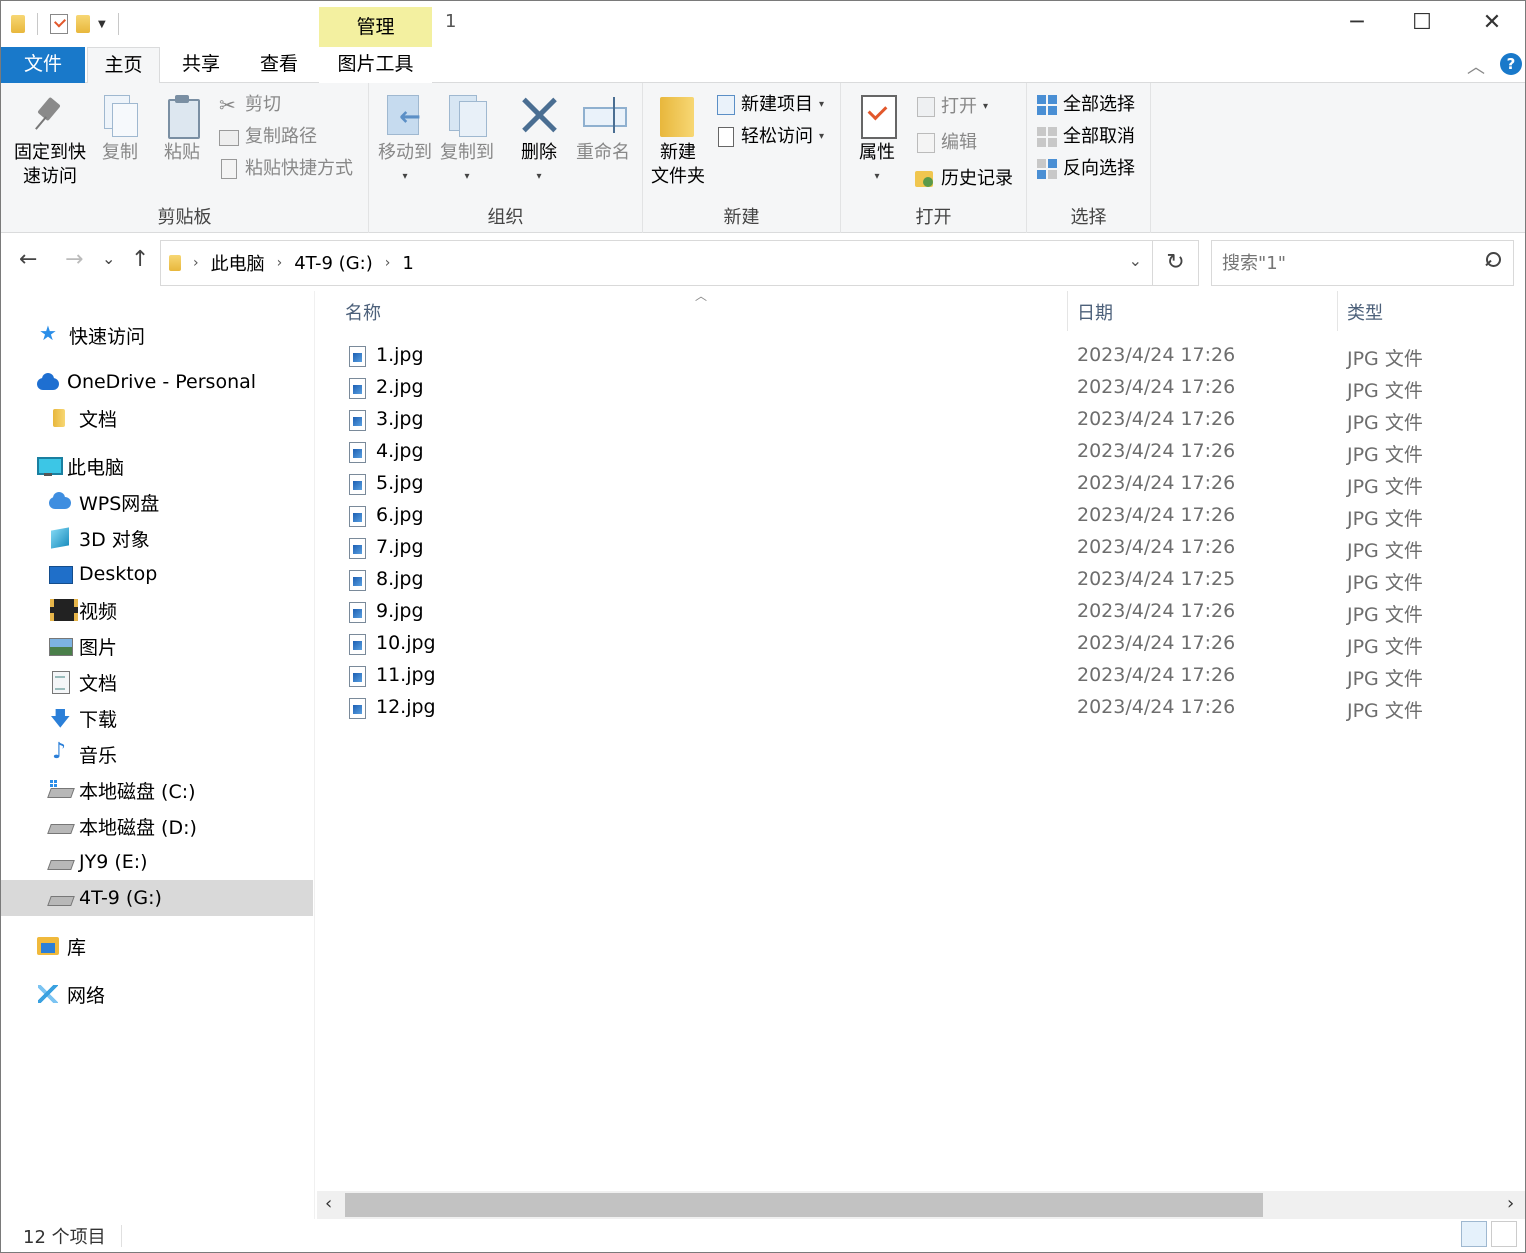 This screenshot has height=1253, width=1526. I want to click on sidebar-item-onedrive: OneDrive - Personal, so click(157, 382).